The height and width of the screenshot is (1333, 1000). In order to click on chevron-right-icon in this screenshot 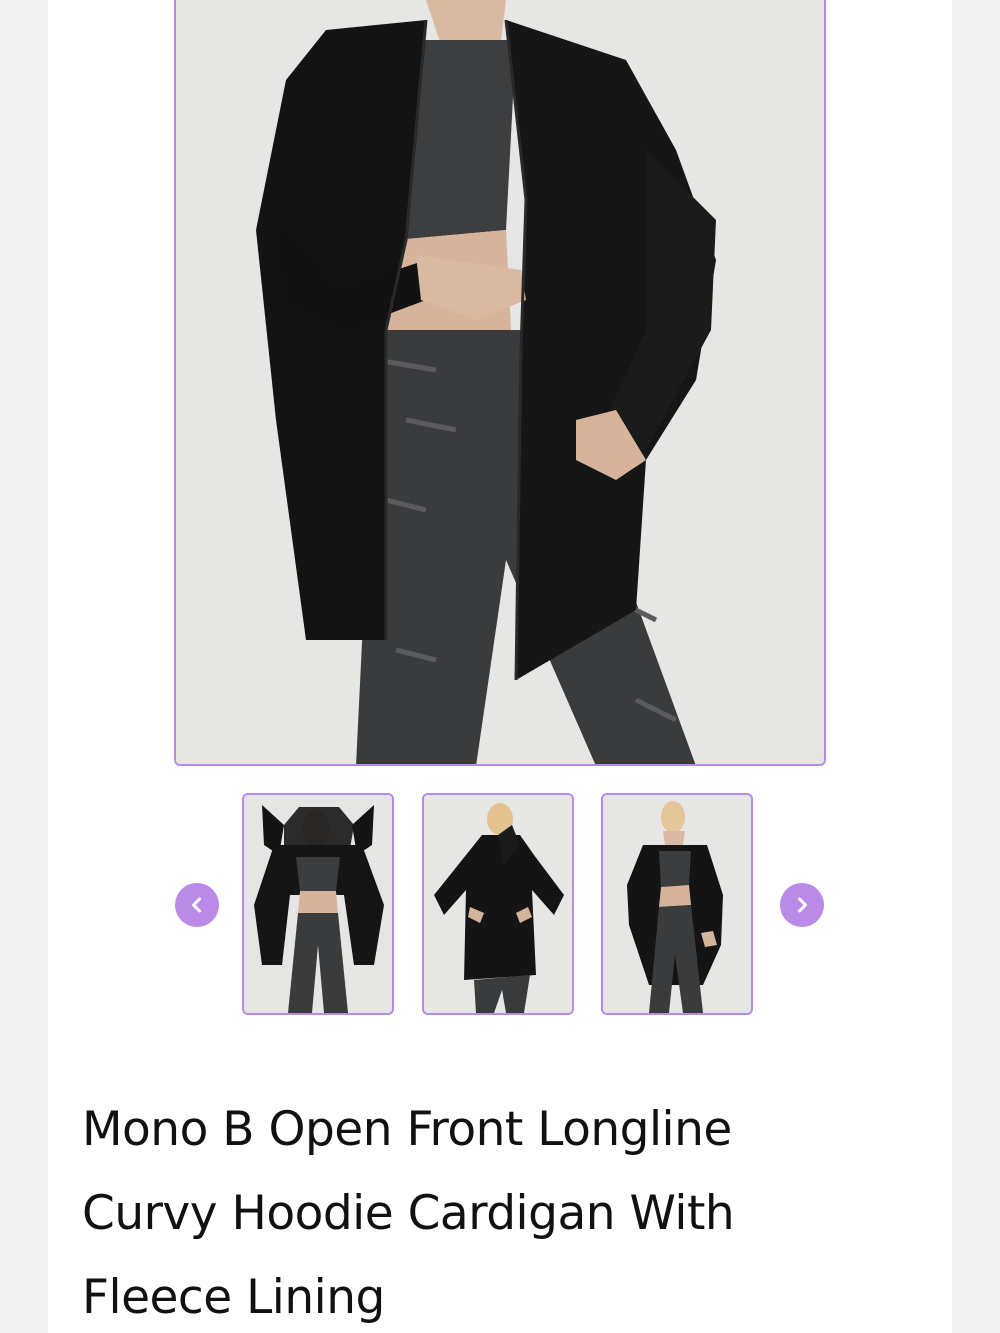, I will do `click(802, 905)`.